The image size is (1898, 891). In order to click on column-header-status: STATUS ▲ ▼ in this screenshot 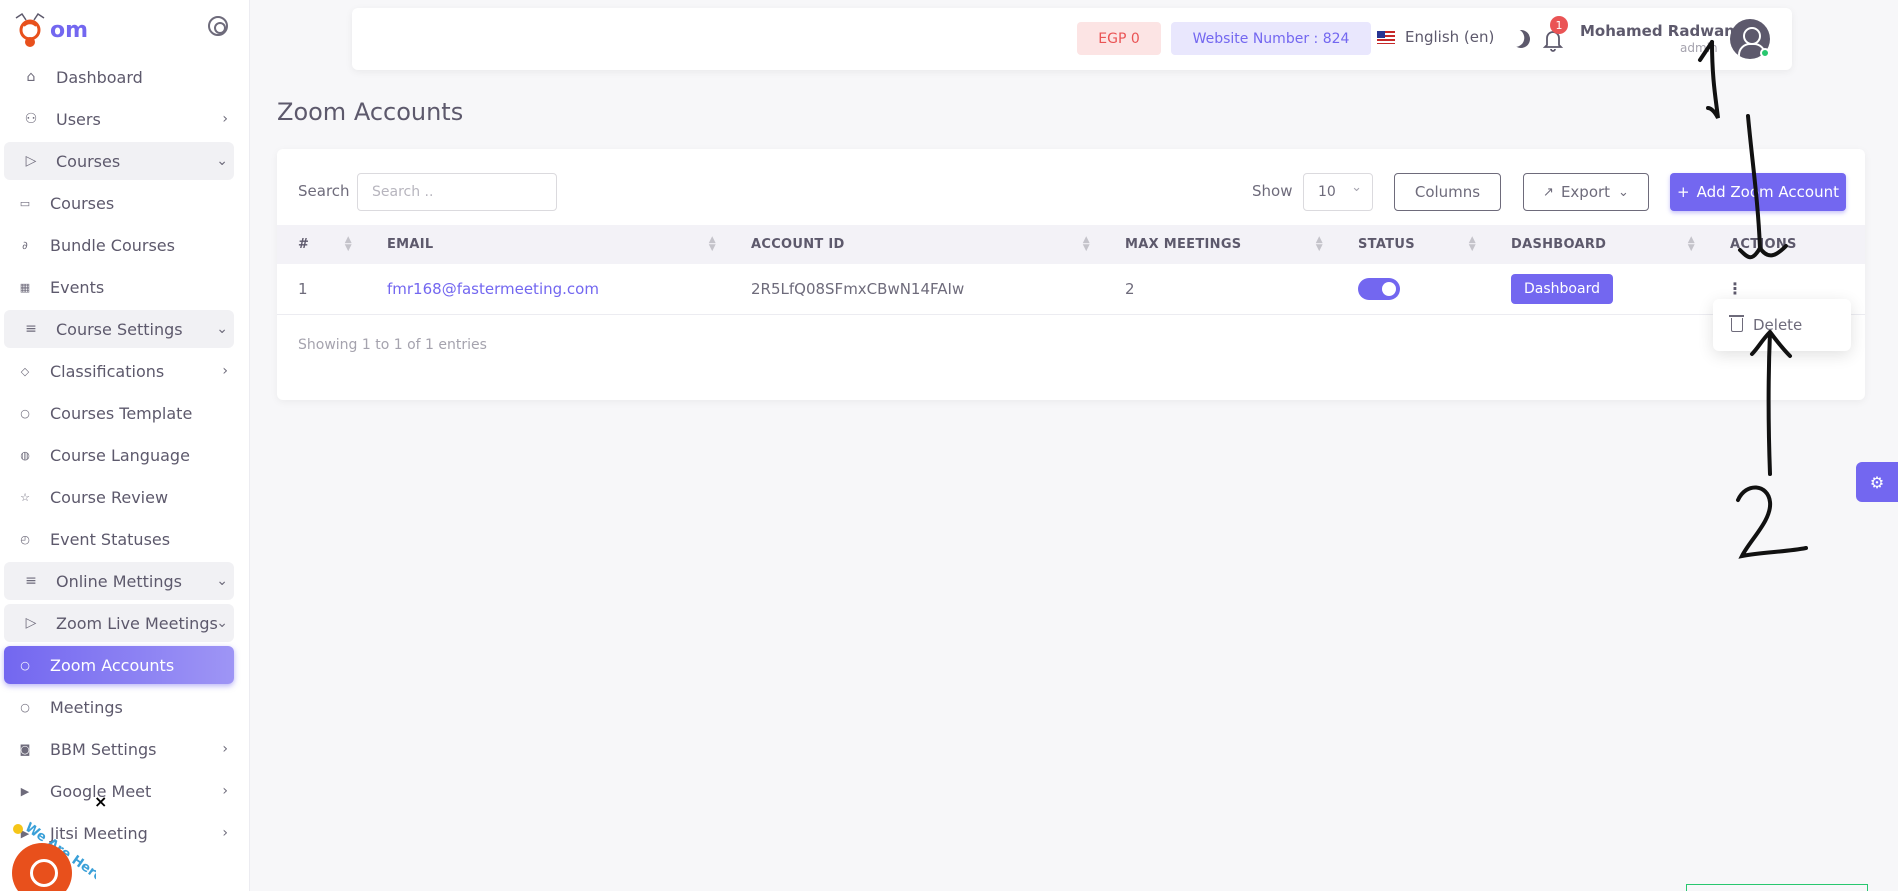, I will do `click(1413, 244)`.